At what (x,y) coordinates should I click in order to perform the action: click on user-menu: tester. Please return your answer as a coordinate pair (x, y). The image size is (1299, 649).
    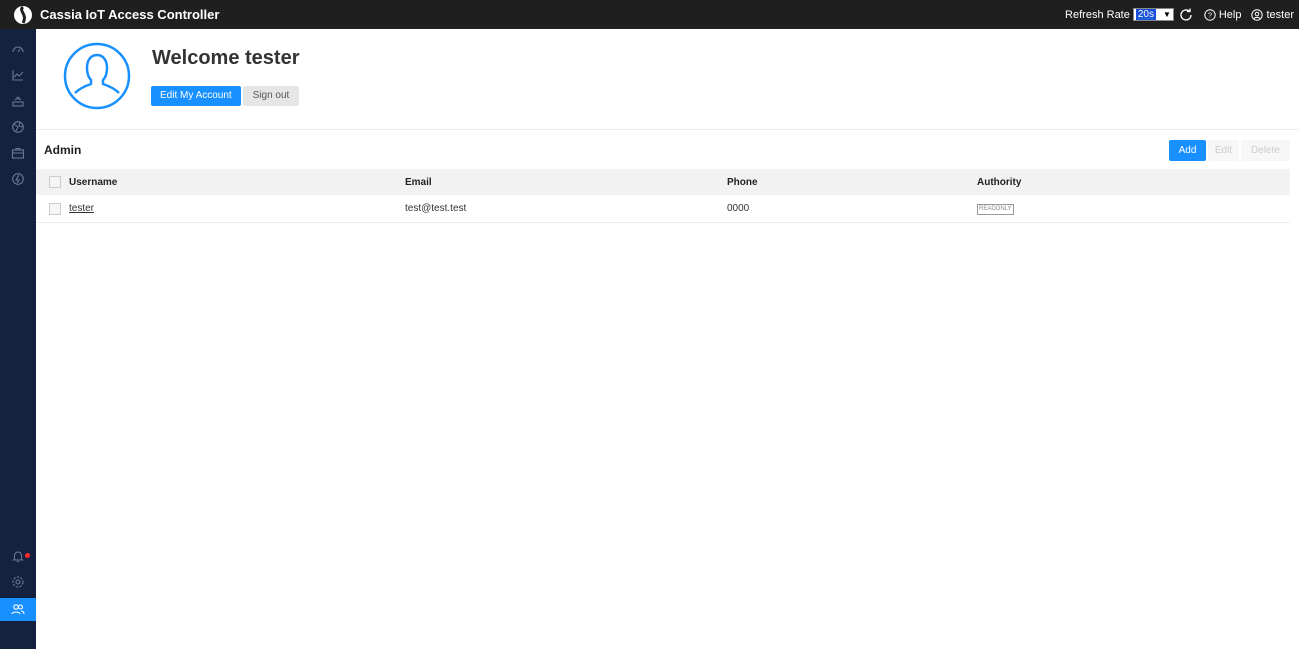
    Looking at the image, I should click on (1272, 15).